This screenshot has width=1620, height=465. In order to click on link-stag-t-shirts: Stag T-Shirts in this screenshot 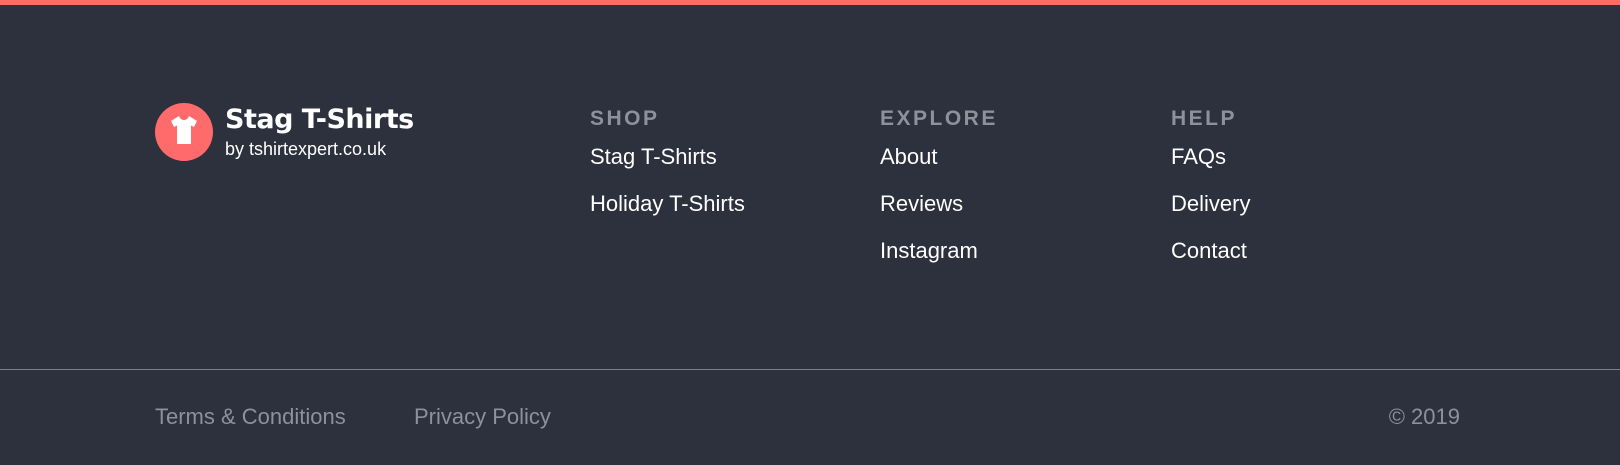, I will do `click(667, 157)`.